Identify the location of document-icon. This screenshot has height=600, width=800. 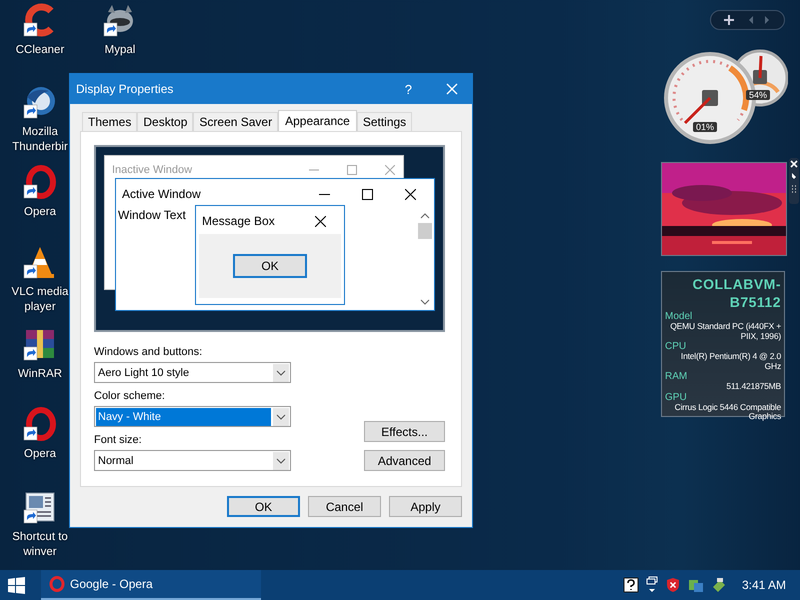
(40, 507).